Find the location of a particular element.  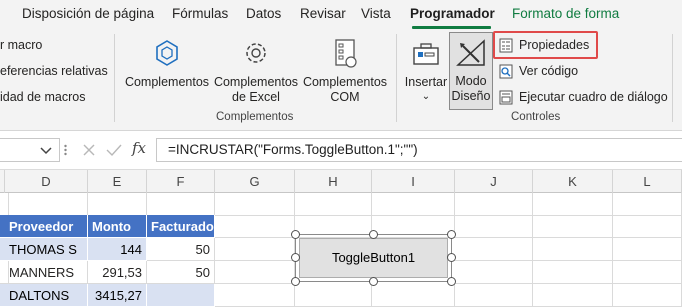

formula-buttons: fx is located at coordinates (113, 150).